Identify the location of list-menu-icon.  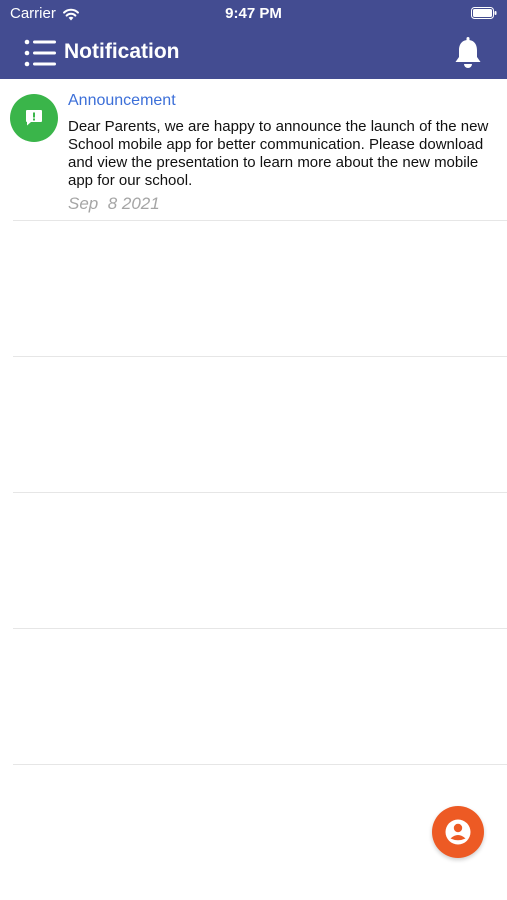
(41, 53).